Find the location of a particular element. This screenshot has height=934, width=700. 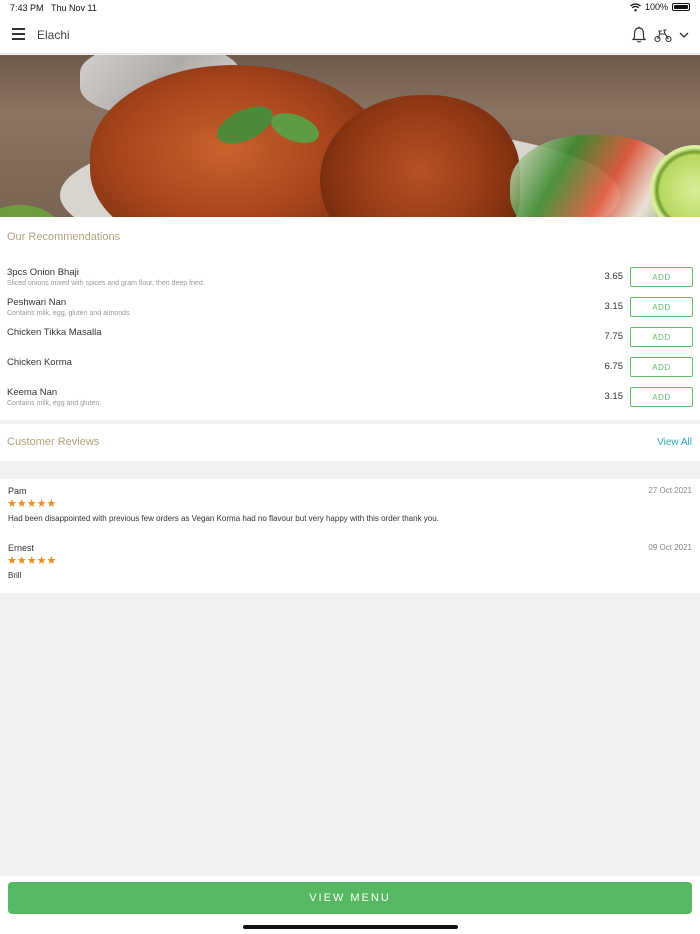

status-right: 100% is located at coordinates (660, 7).